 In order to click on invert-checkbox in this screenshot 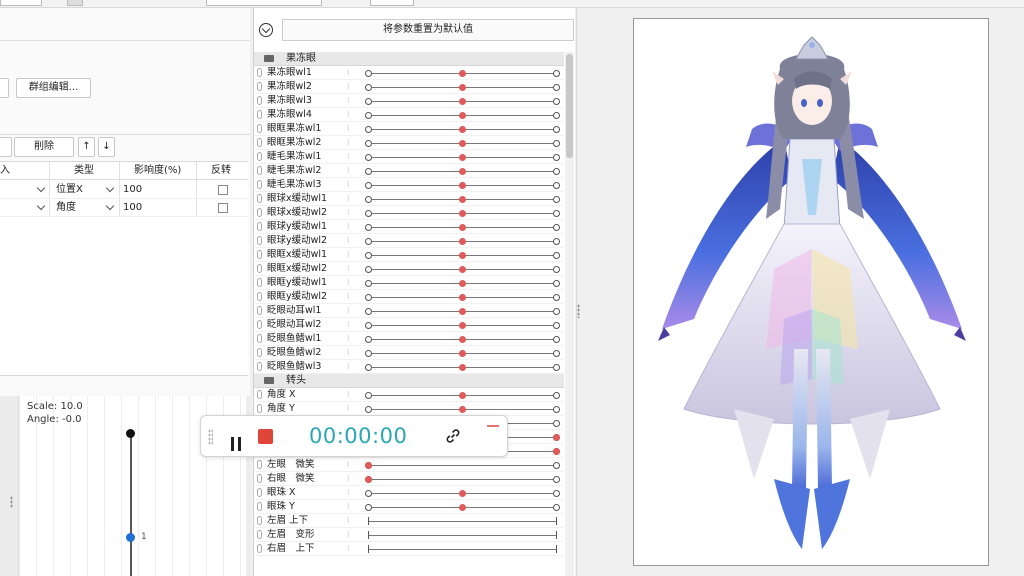, I will do `click(223, 208)`.